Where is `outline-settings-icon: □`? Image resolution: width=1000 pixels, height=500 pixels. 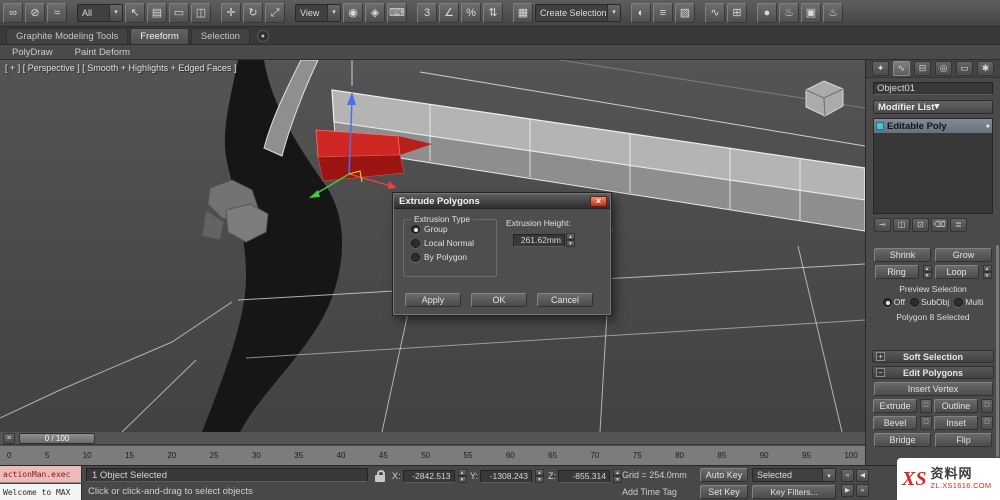
outline-settings-icon: □ is located at coordinates (987, 406).